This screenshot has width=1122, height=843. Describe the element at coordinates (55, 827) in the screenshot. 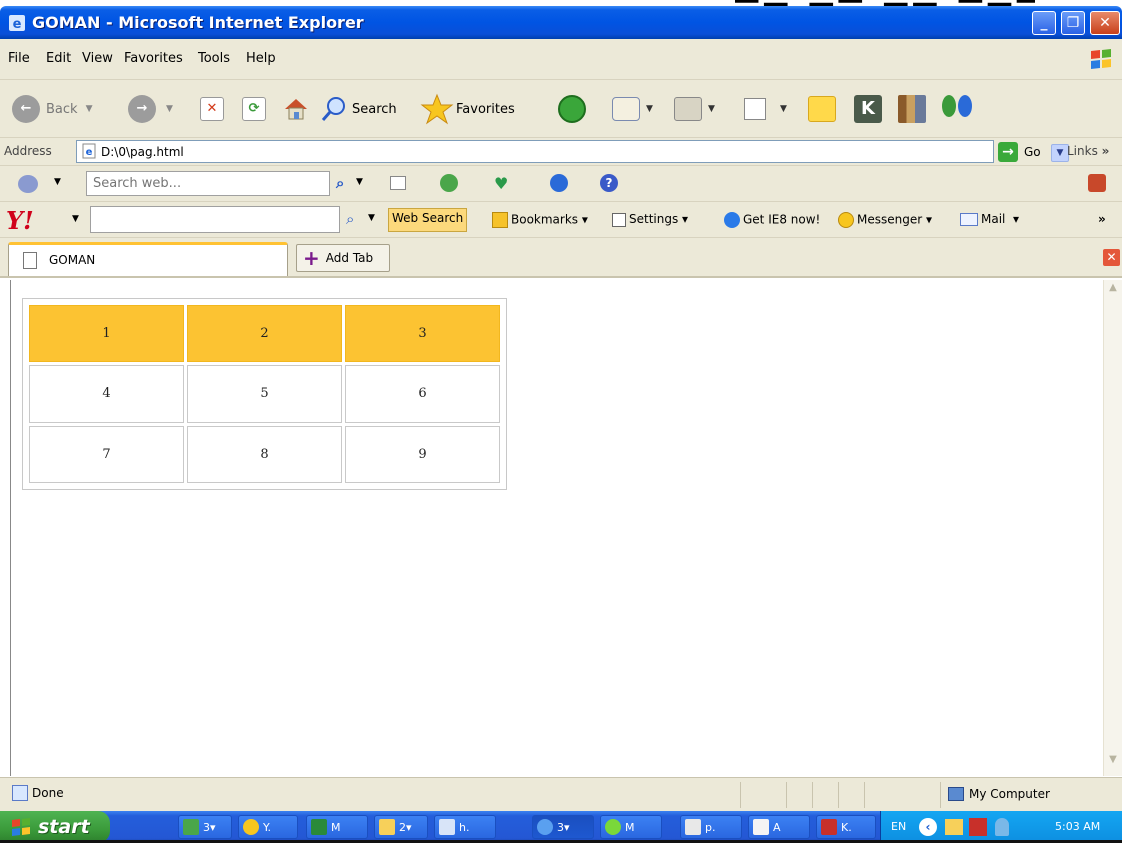

I see `start-button: start` at that location.